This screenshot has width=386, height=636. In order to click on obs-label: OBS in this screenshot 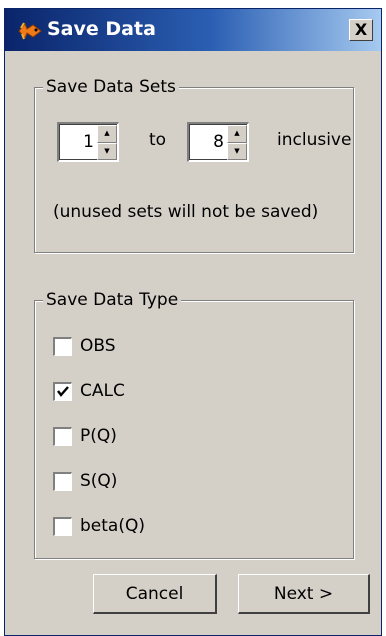, I will do `click(98, 346)`.